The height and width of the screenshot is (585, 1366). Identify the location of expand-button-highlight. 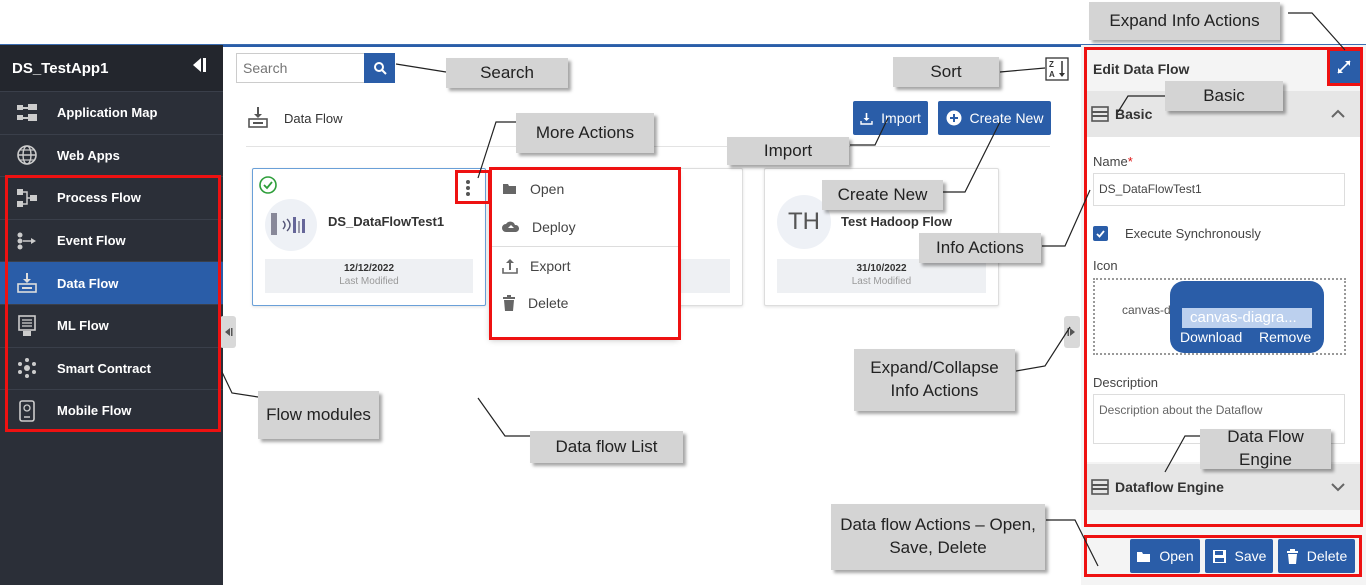
(1345, 67).